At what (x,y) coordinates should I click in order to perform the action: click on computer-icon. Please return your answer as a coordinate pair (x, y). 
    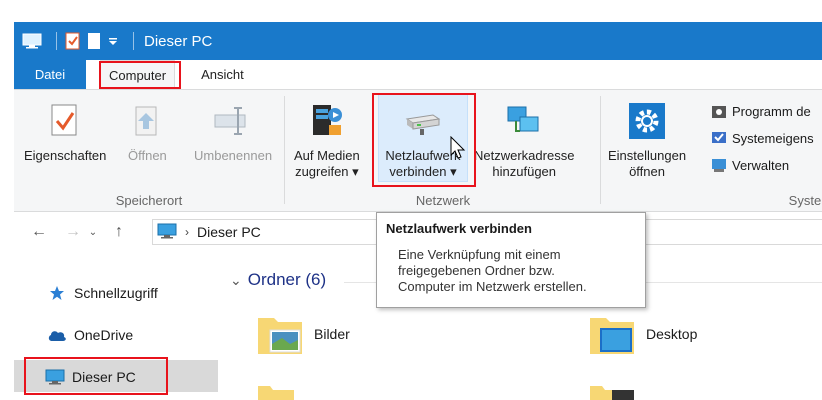
    Looking at the image, I should click on (32, 41).